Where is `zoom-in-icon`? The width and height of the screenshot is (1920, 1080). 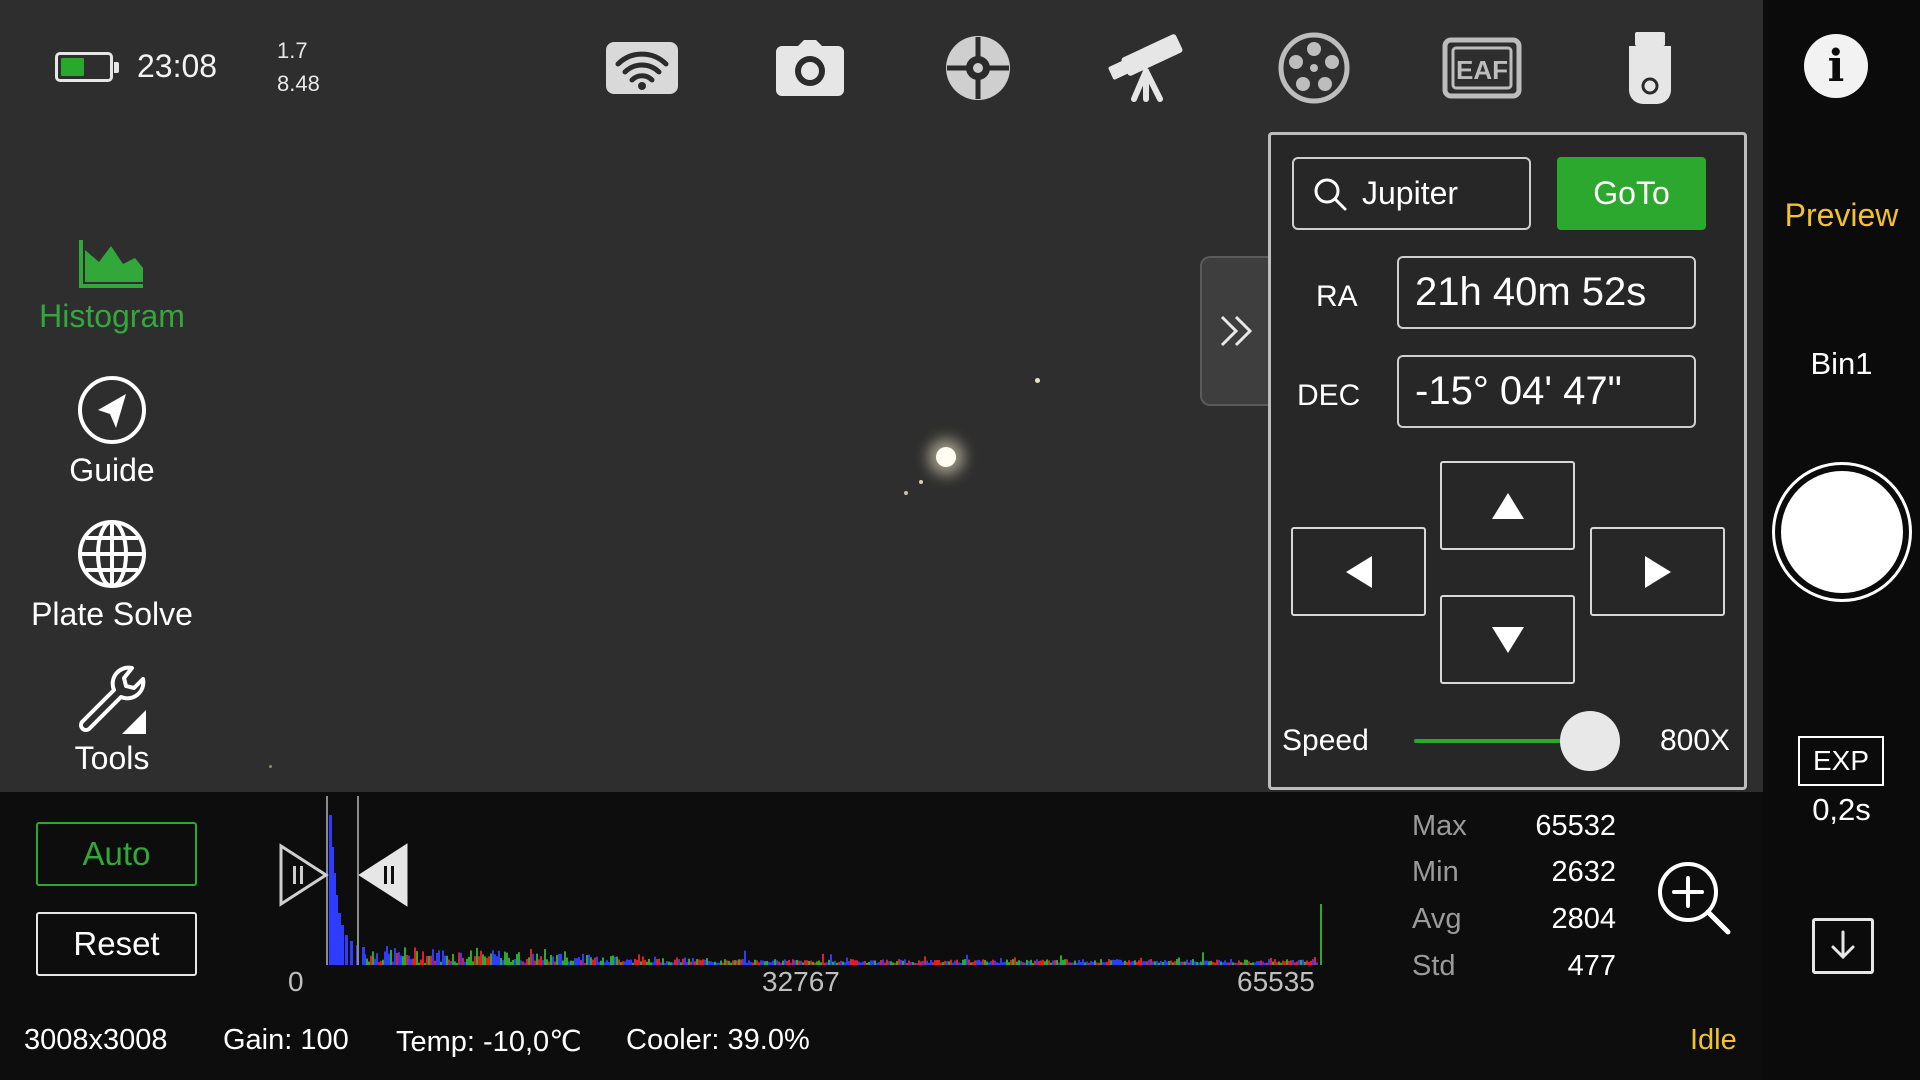
zoom-in-icon is located at coordinates (1694, 898).